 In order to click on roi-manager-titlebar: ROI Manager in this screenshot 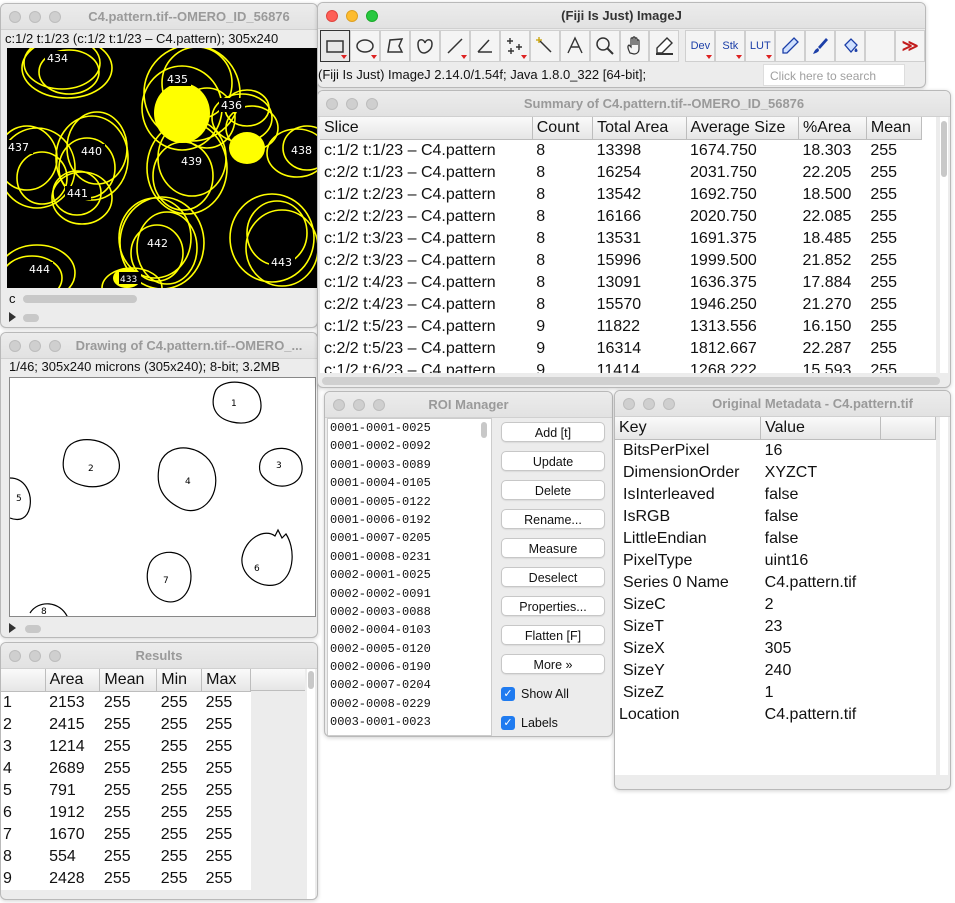, I will do `click(468, 405)`.